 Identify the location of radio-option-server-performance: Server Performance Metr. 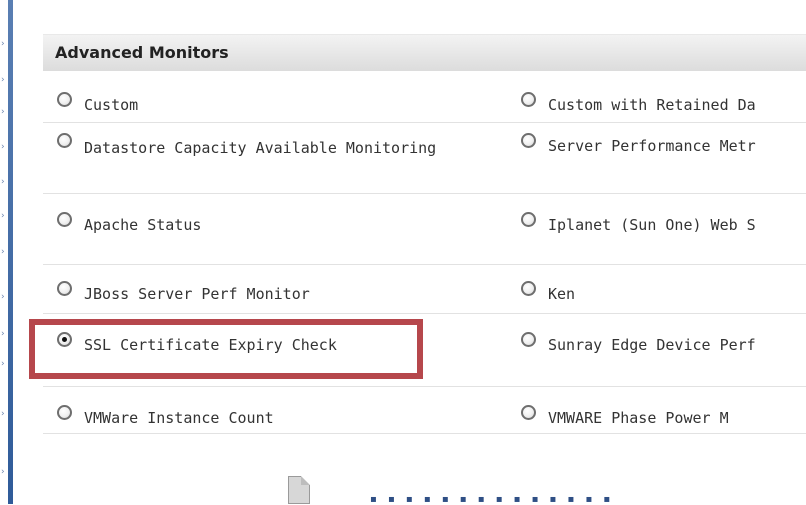
(638, 144).